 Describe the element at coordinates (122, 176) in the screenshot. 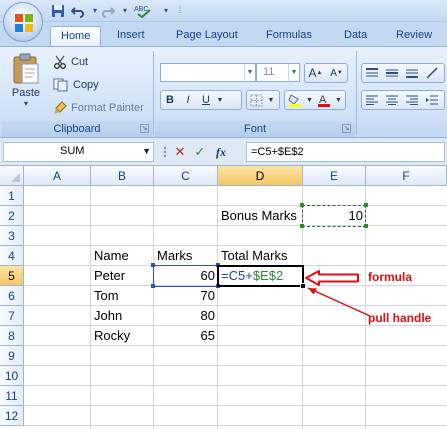

I see `column-header-b: B` at that location.